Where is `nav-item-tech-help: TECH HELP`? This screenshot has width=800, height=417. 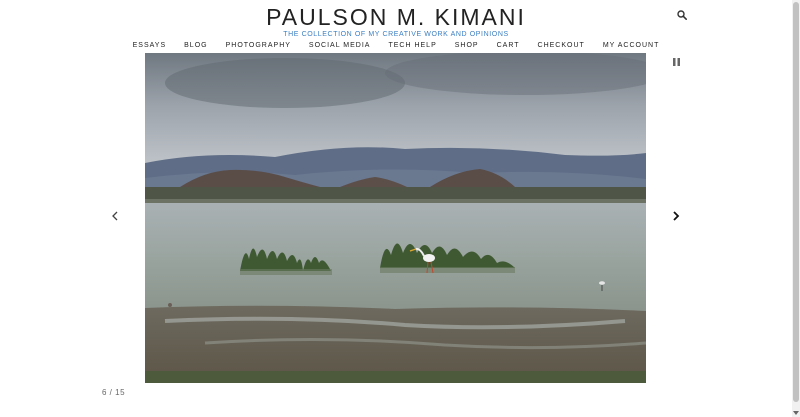
nav-item-tech-help: TECH HELP is located at coordinates (412, 46).